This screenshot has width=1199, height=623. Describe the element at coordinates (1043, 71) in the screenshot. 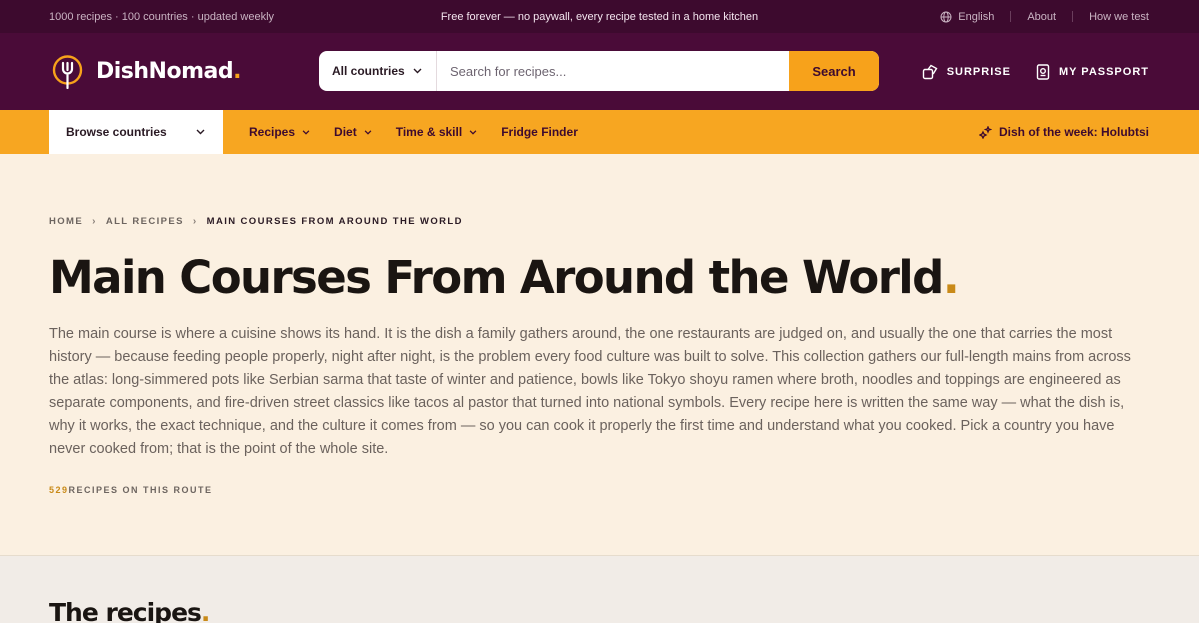

I see `passport-icon` at that location.